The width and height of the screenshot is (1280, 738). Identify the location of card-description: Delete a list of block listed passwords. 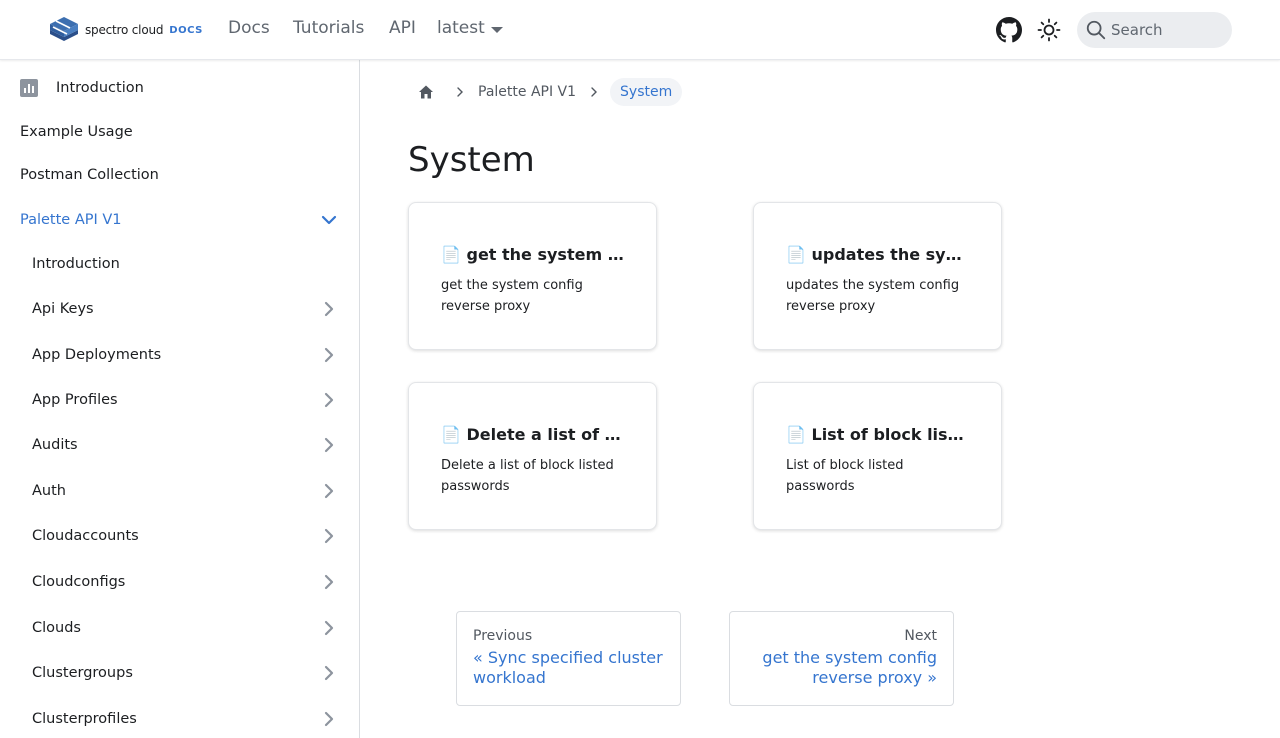
(527, 476).